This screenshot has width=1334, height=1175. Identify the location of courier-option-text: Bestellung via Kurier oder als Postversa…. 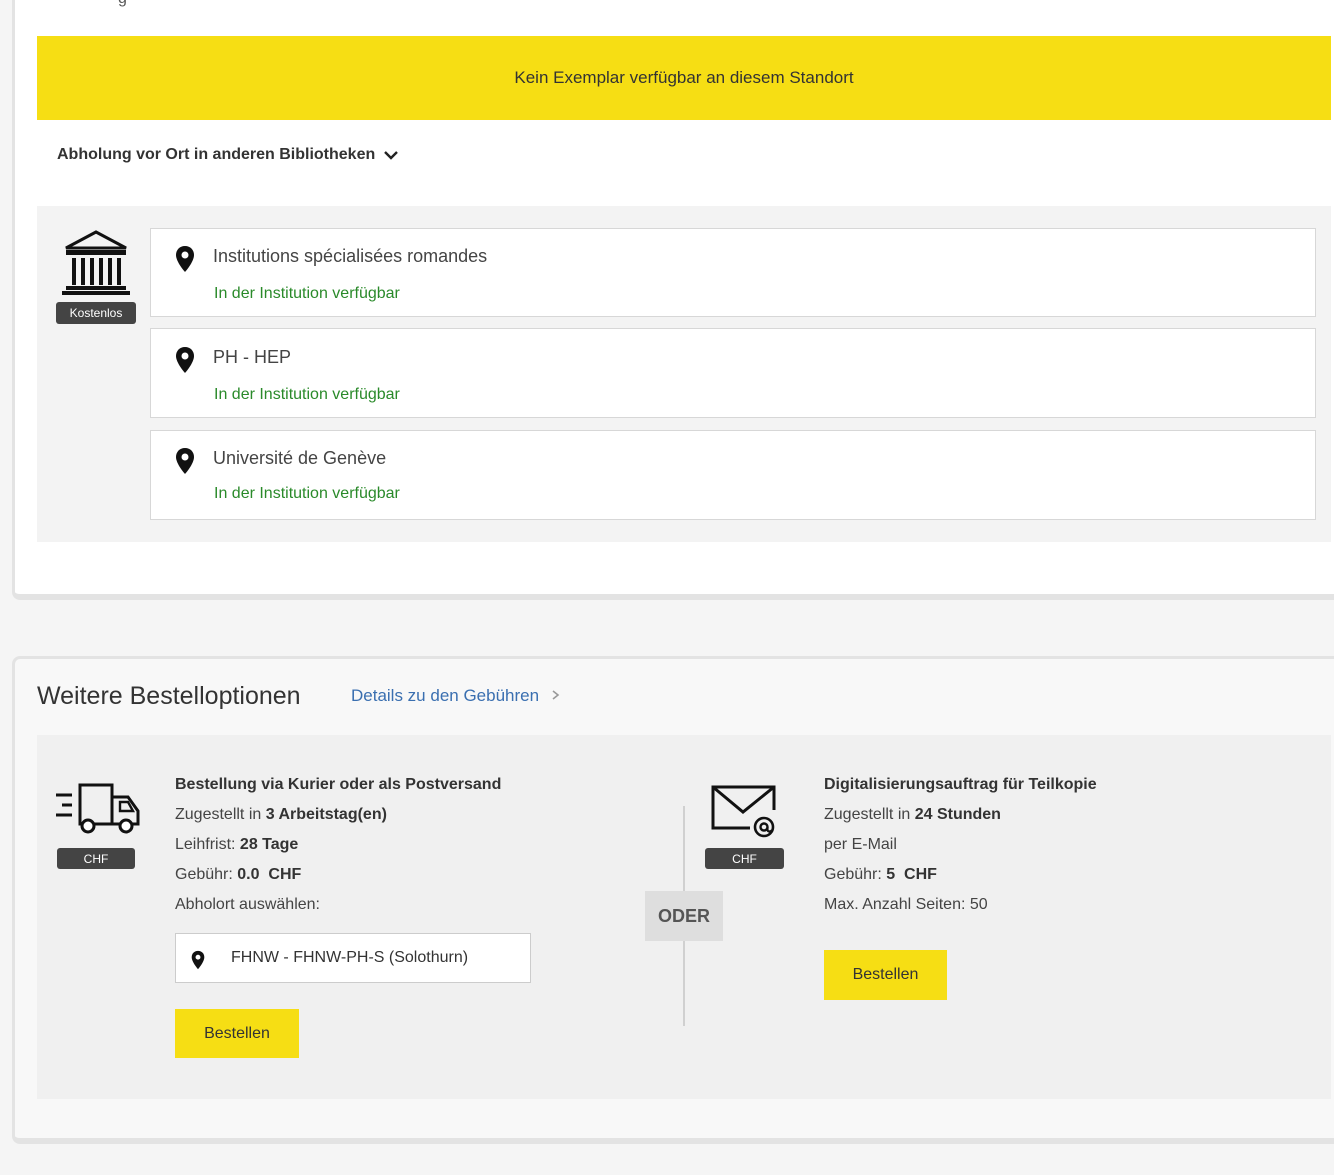
(338, 845).